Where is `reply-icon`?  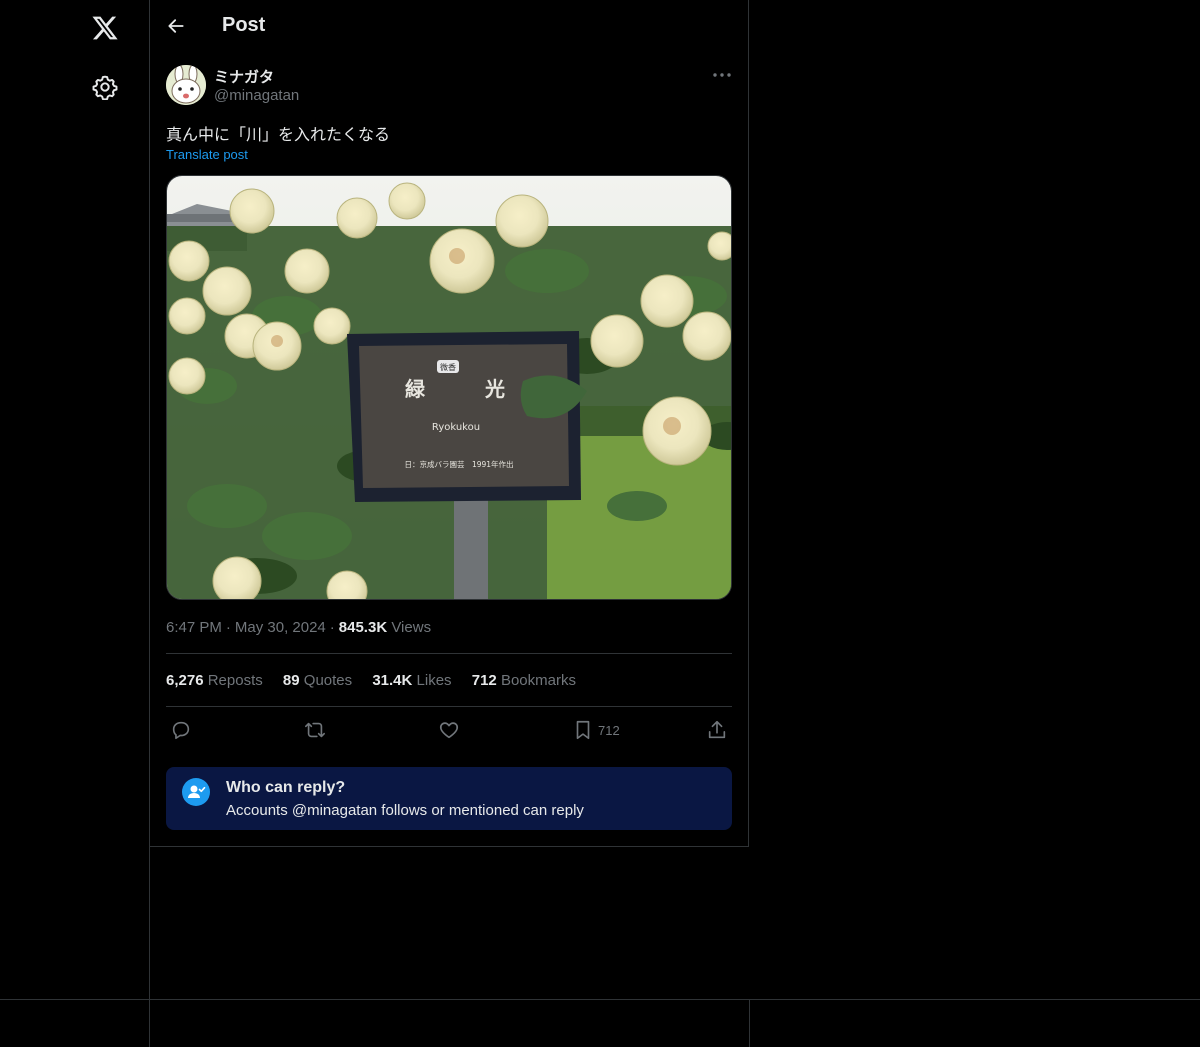 reply-icon is located at coordinates (181, 730).